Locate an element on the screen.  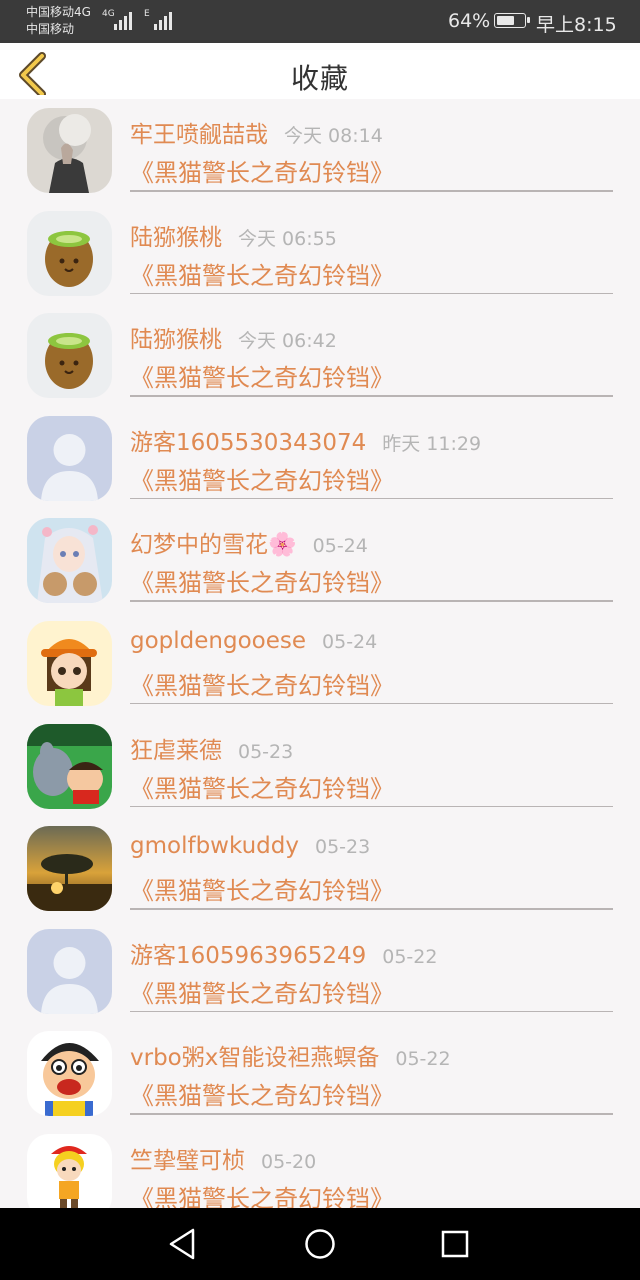
carrier-1: 中国移动4G is located at coordinates (58, 12).